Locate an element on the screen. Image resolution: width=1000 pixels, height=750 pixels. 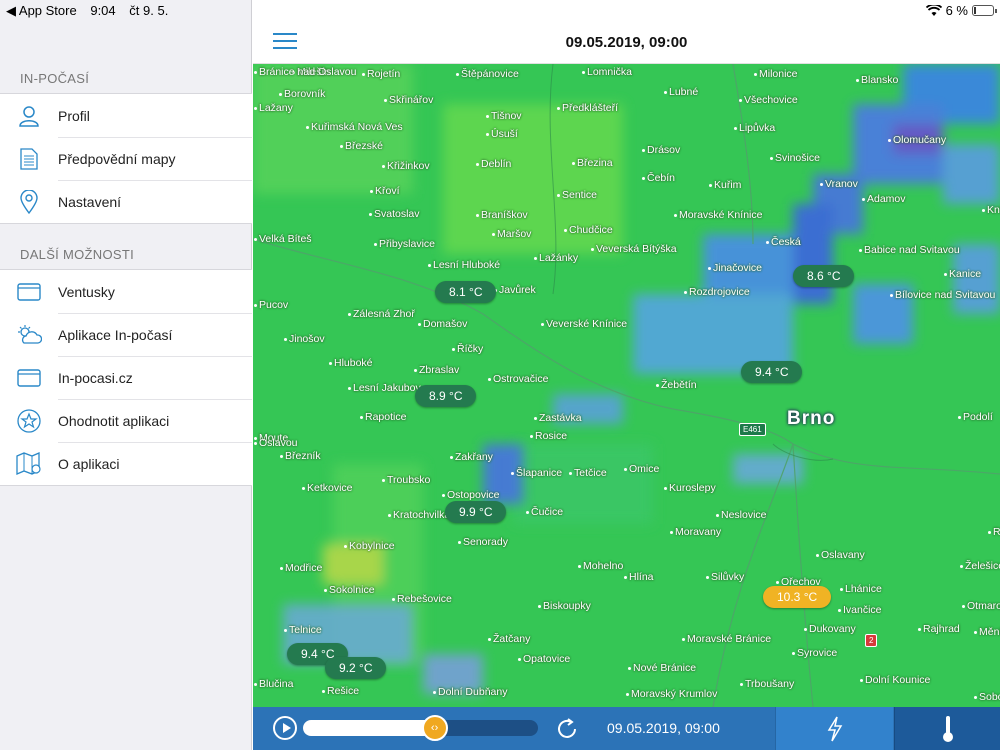
town-label: Lažánky is located at coordinates (556, 258).